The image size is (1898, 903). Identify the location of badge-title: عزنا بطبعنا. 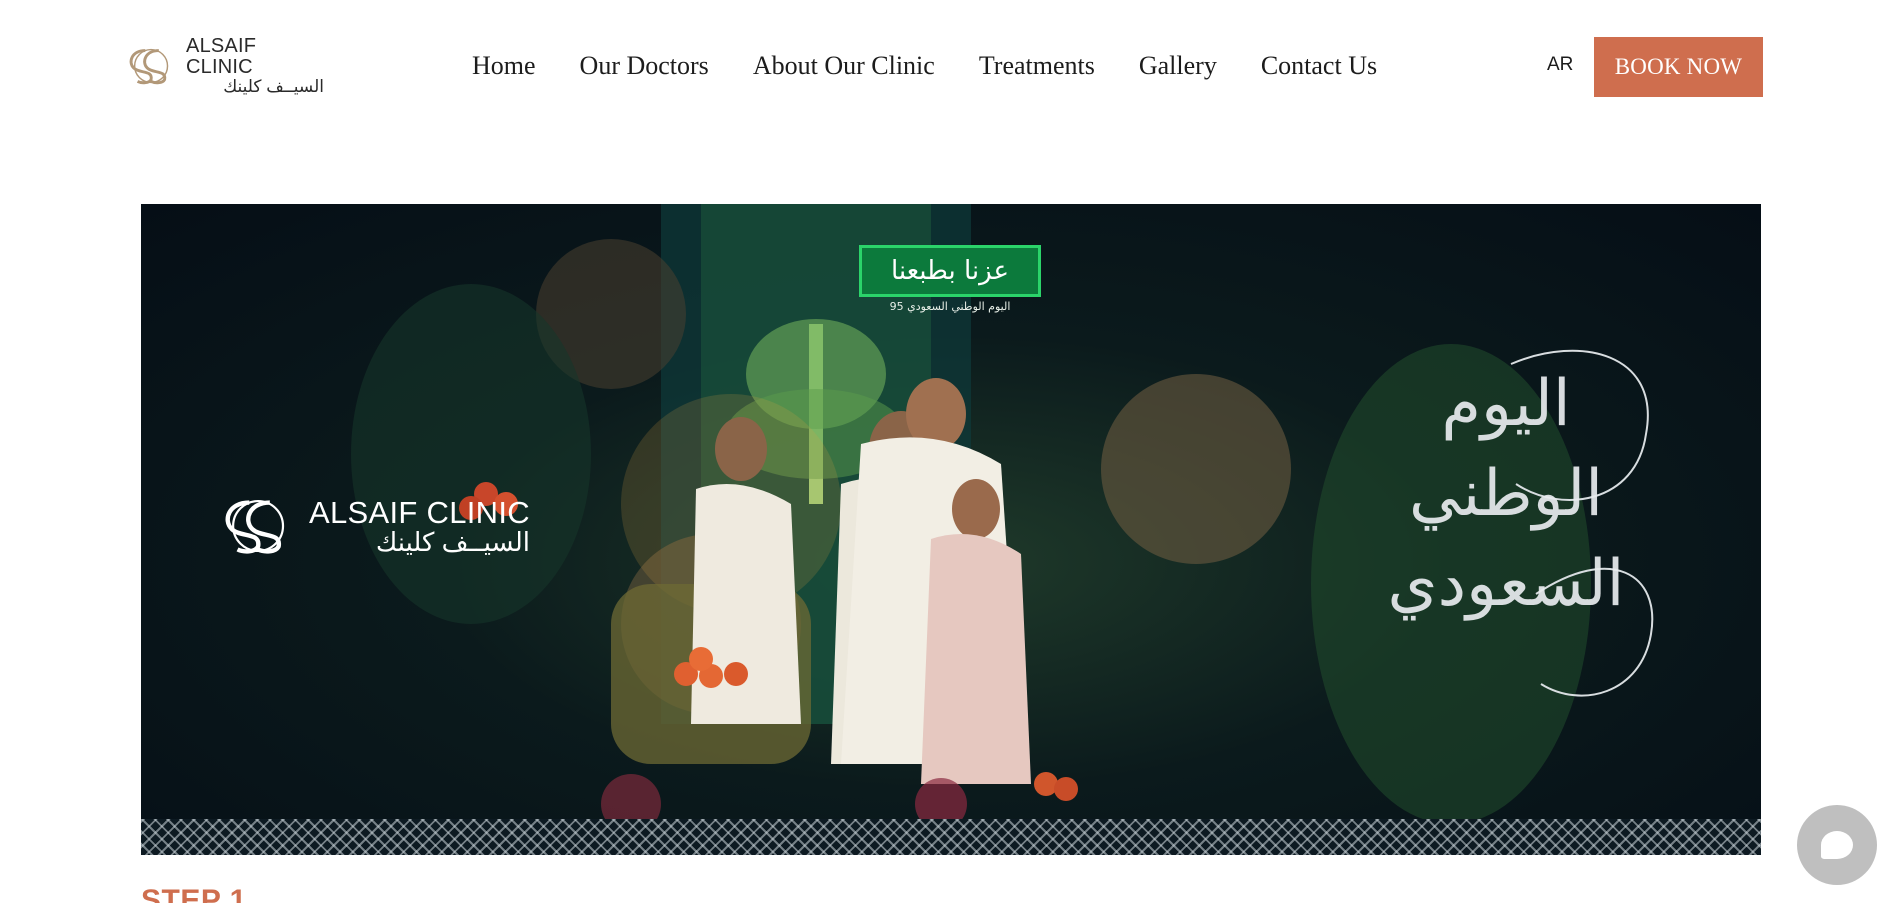
(950, 271).